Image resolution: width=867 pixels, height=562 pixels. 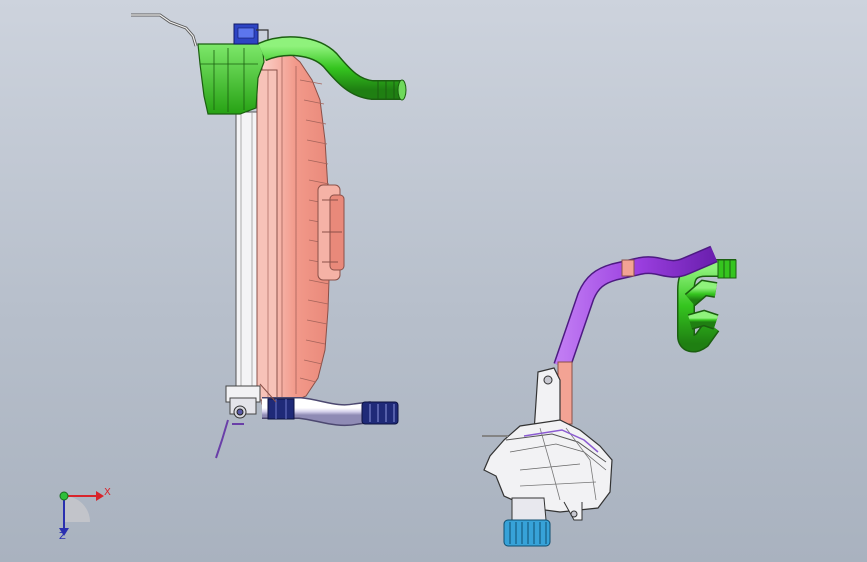 I want to click on radiator-tank, so click(x=267, y=235).